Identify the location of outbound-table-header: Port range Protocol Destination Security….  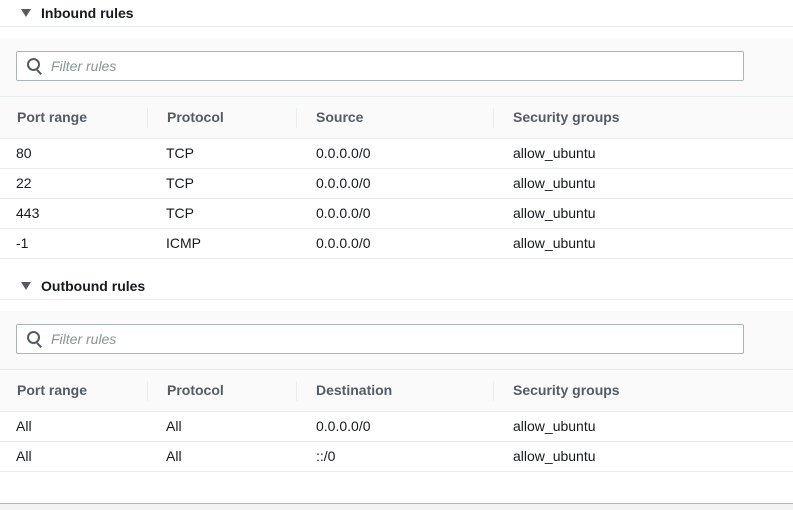
(396, 390).